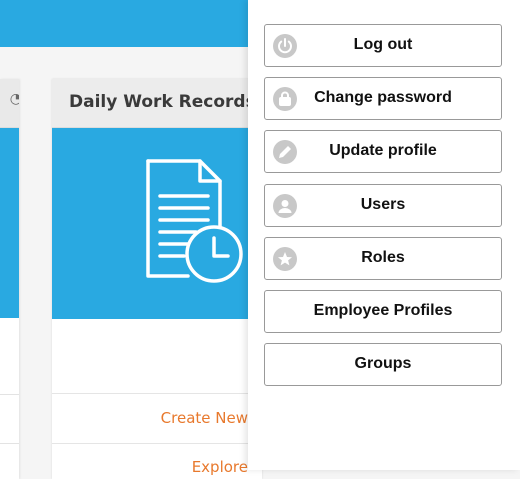 This screenshot has width=520, height=479. I want to click on dashboard-card-partial: ◔, so click(9, 279).